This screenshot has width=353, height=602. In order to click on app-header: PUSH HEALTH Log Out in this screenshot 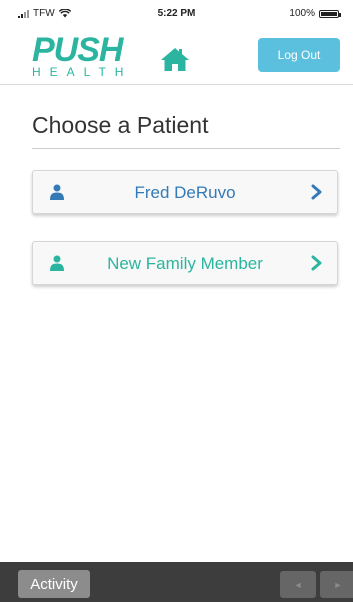, I will do `click(176, 56)`.